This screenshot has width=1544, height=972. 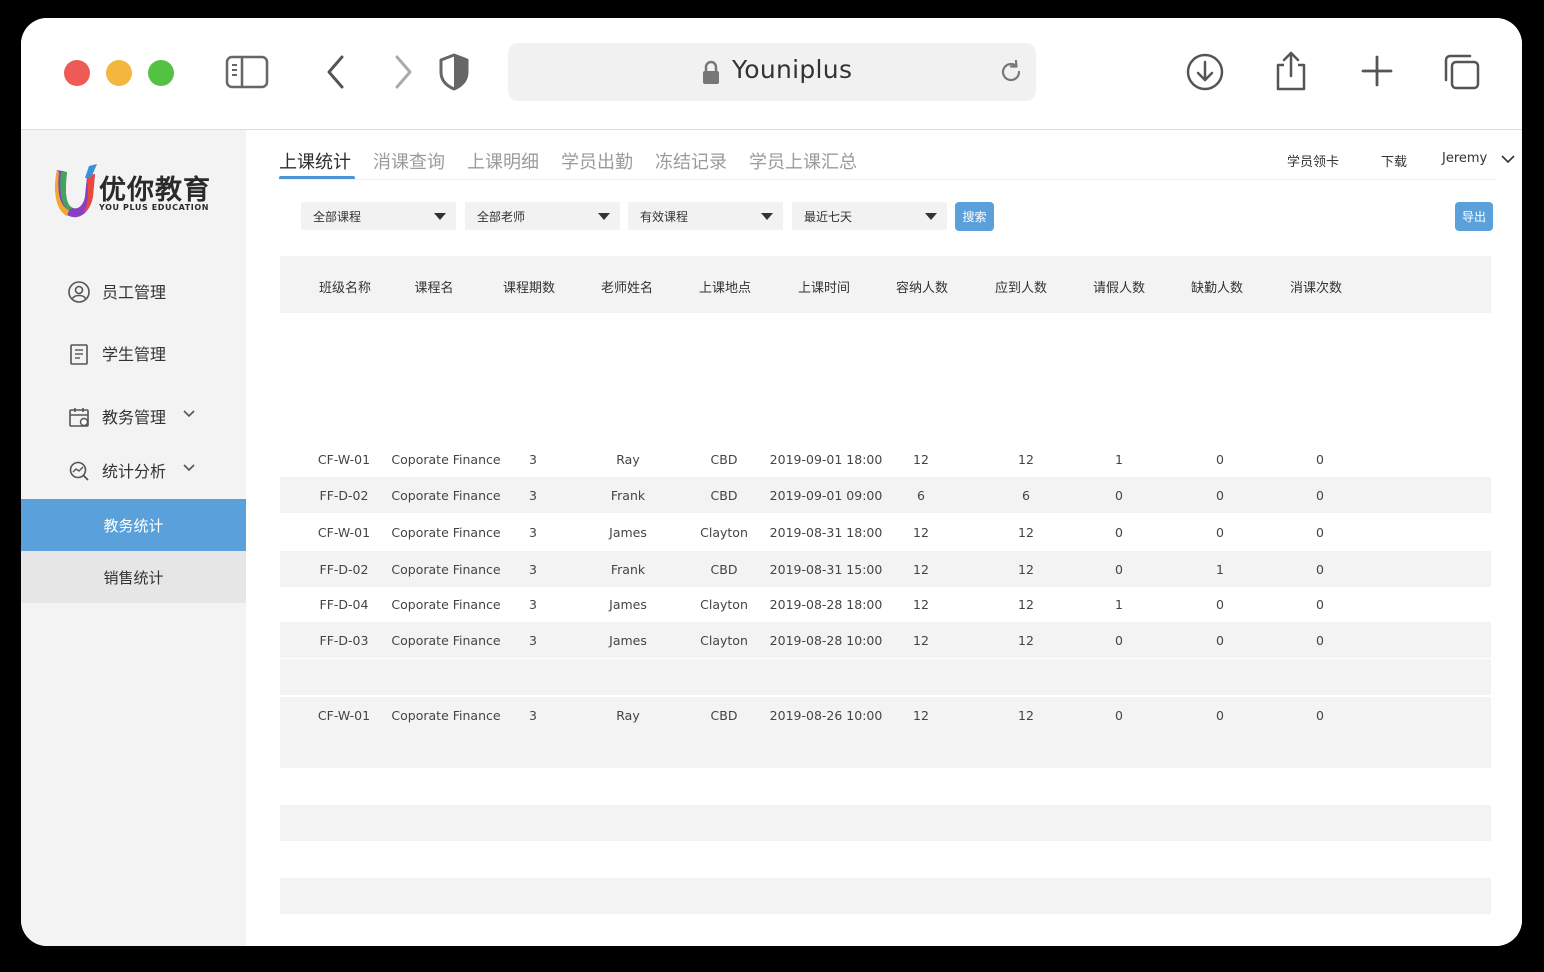 I want to click on sidebar-subitem-academic-stats: 教务统计, so click(x=133, y=525).